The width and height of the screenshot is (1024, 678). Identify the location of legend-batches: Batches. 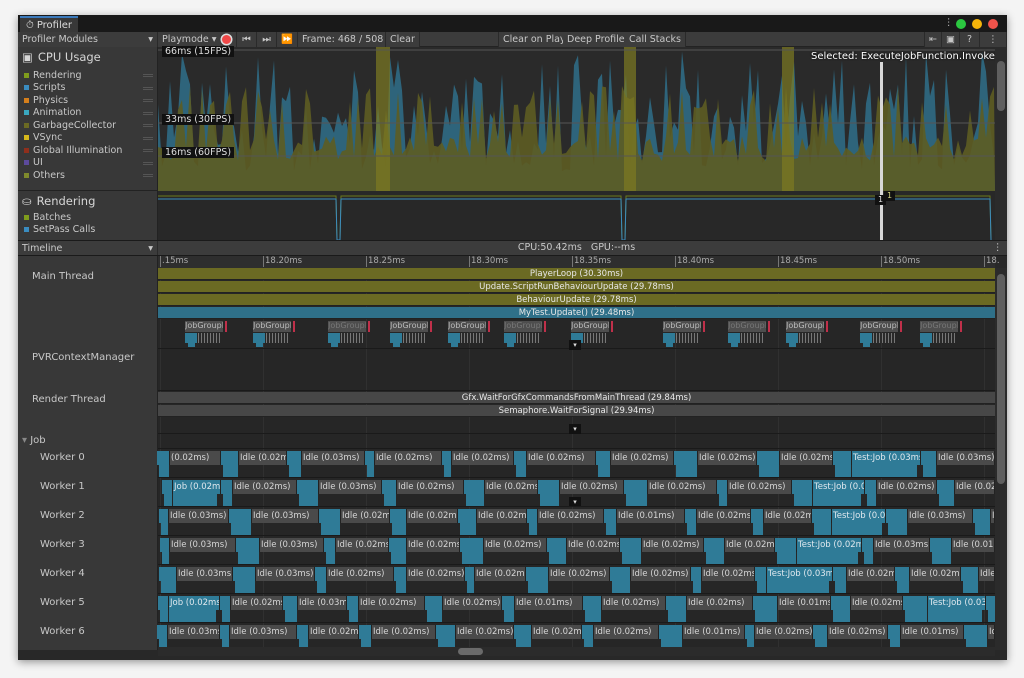
(47, 217).